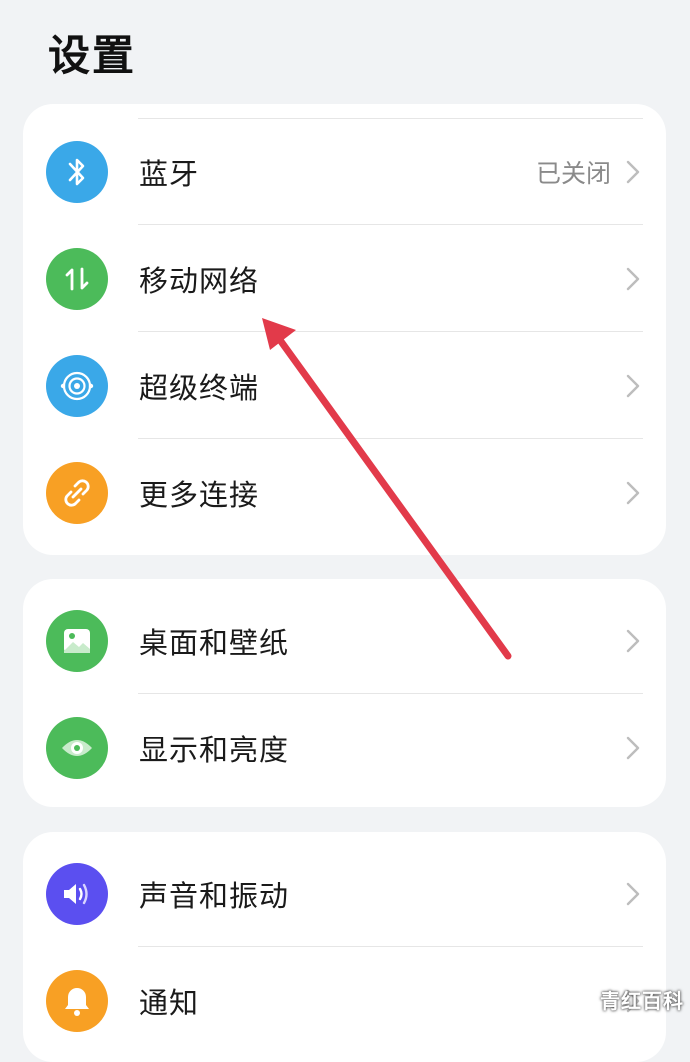  I want to click on super-device-icon, so click(77, 385).